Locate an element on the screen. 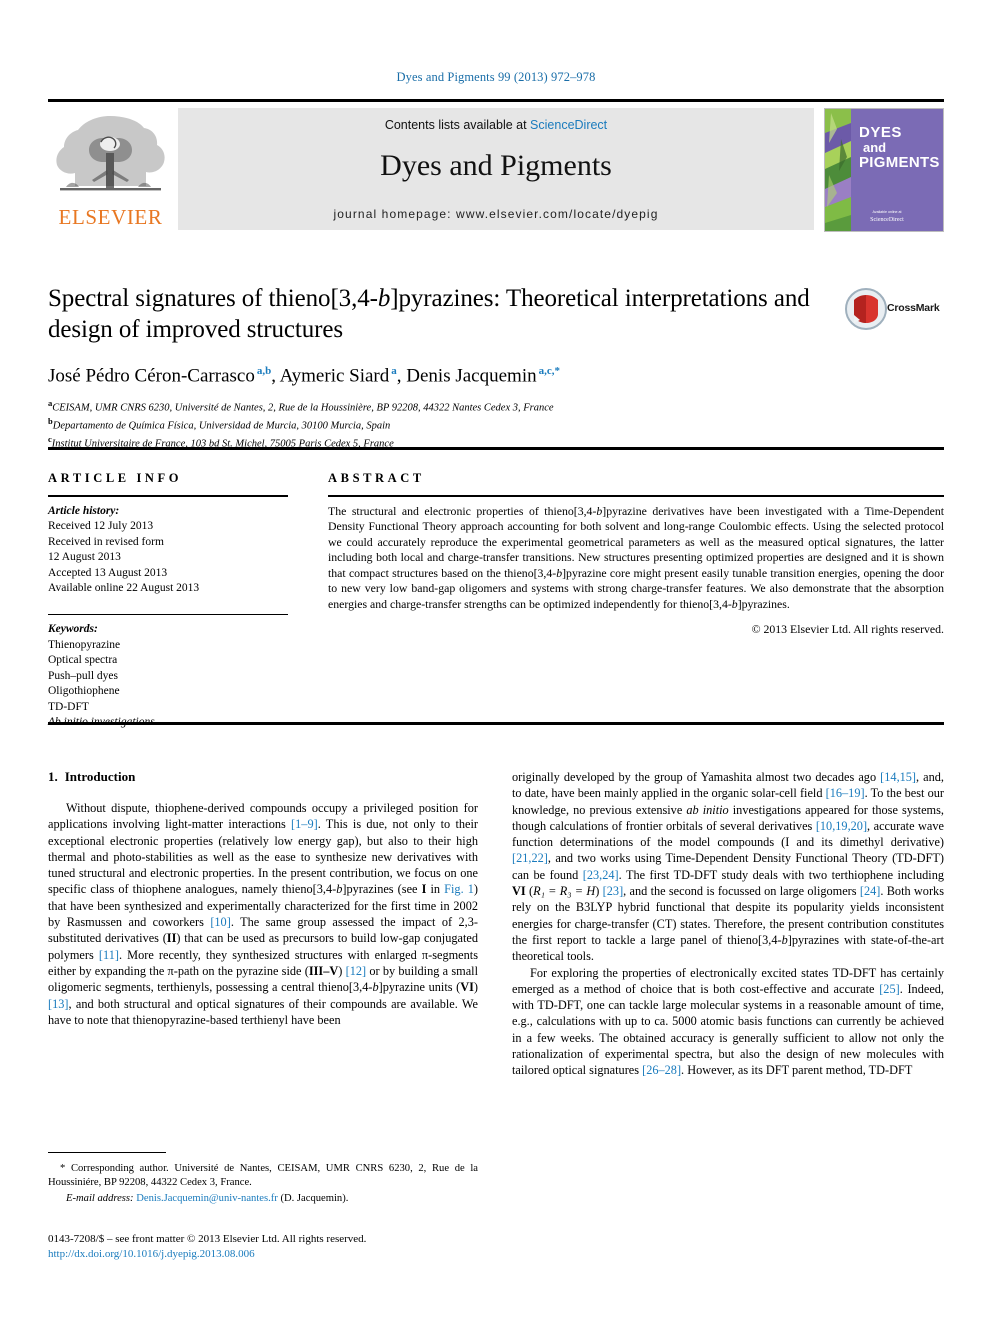 This screenshot has width=992, height=1323. journal-title: Dyes and Pigments is located at coordinates (496, 165).